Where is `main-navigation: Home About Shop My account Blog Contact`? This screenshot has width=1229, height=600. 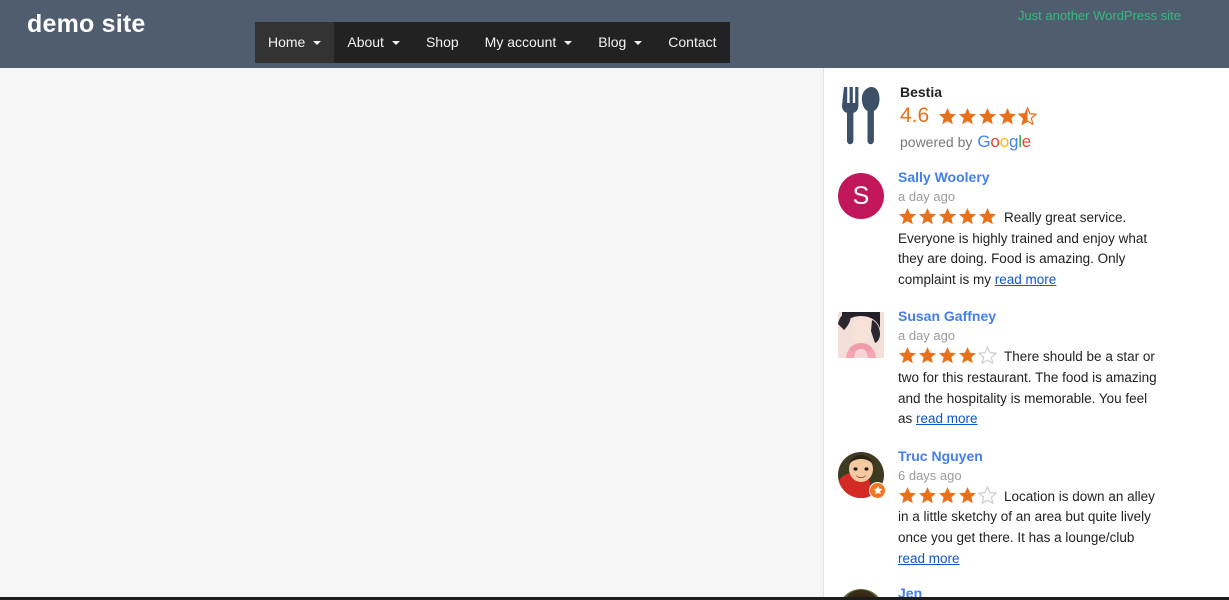
main-navigation: Home About Shop My account Blog Contact is located at coordinates (492, 42).